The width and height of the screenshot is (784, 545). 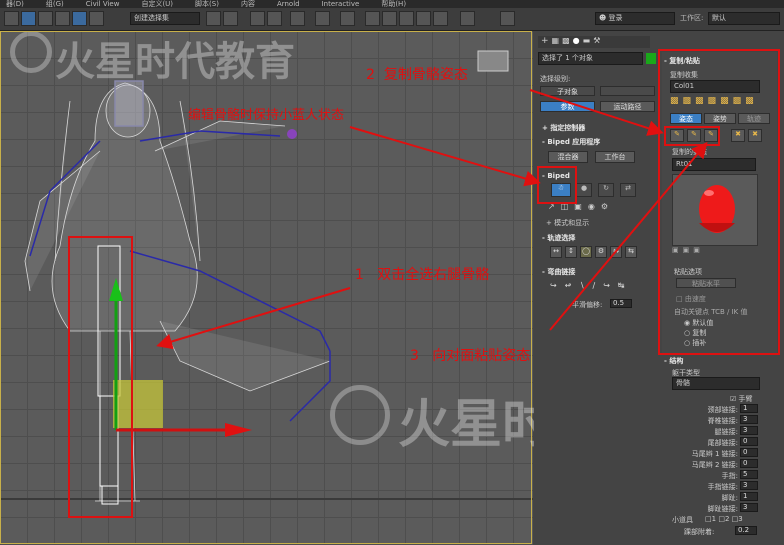 What do you see at coordinates (138, 404) in the screenshot?
I see `move-gizmo-plane` at bounding box center [138, 404].